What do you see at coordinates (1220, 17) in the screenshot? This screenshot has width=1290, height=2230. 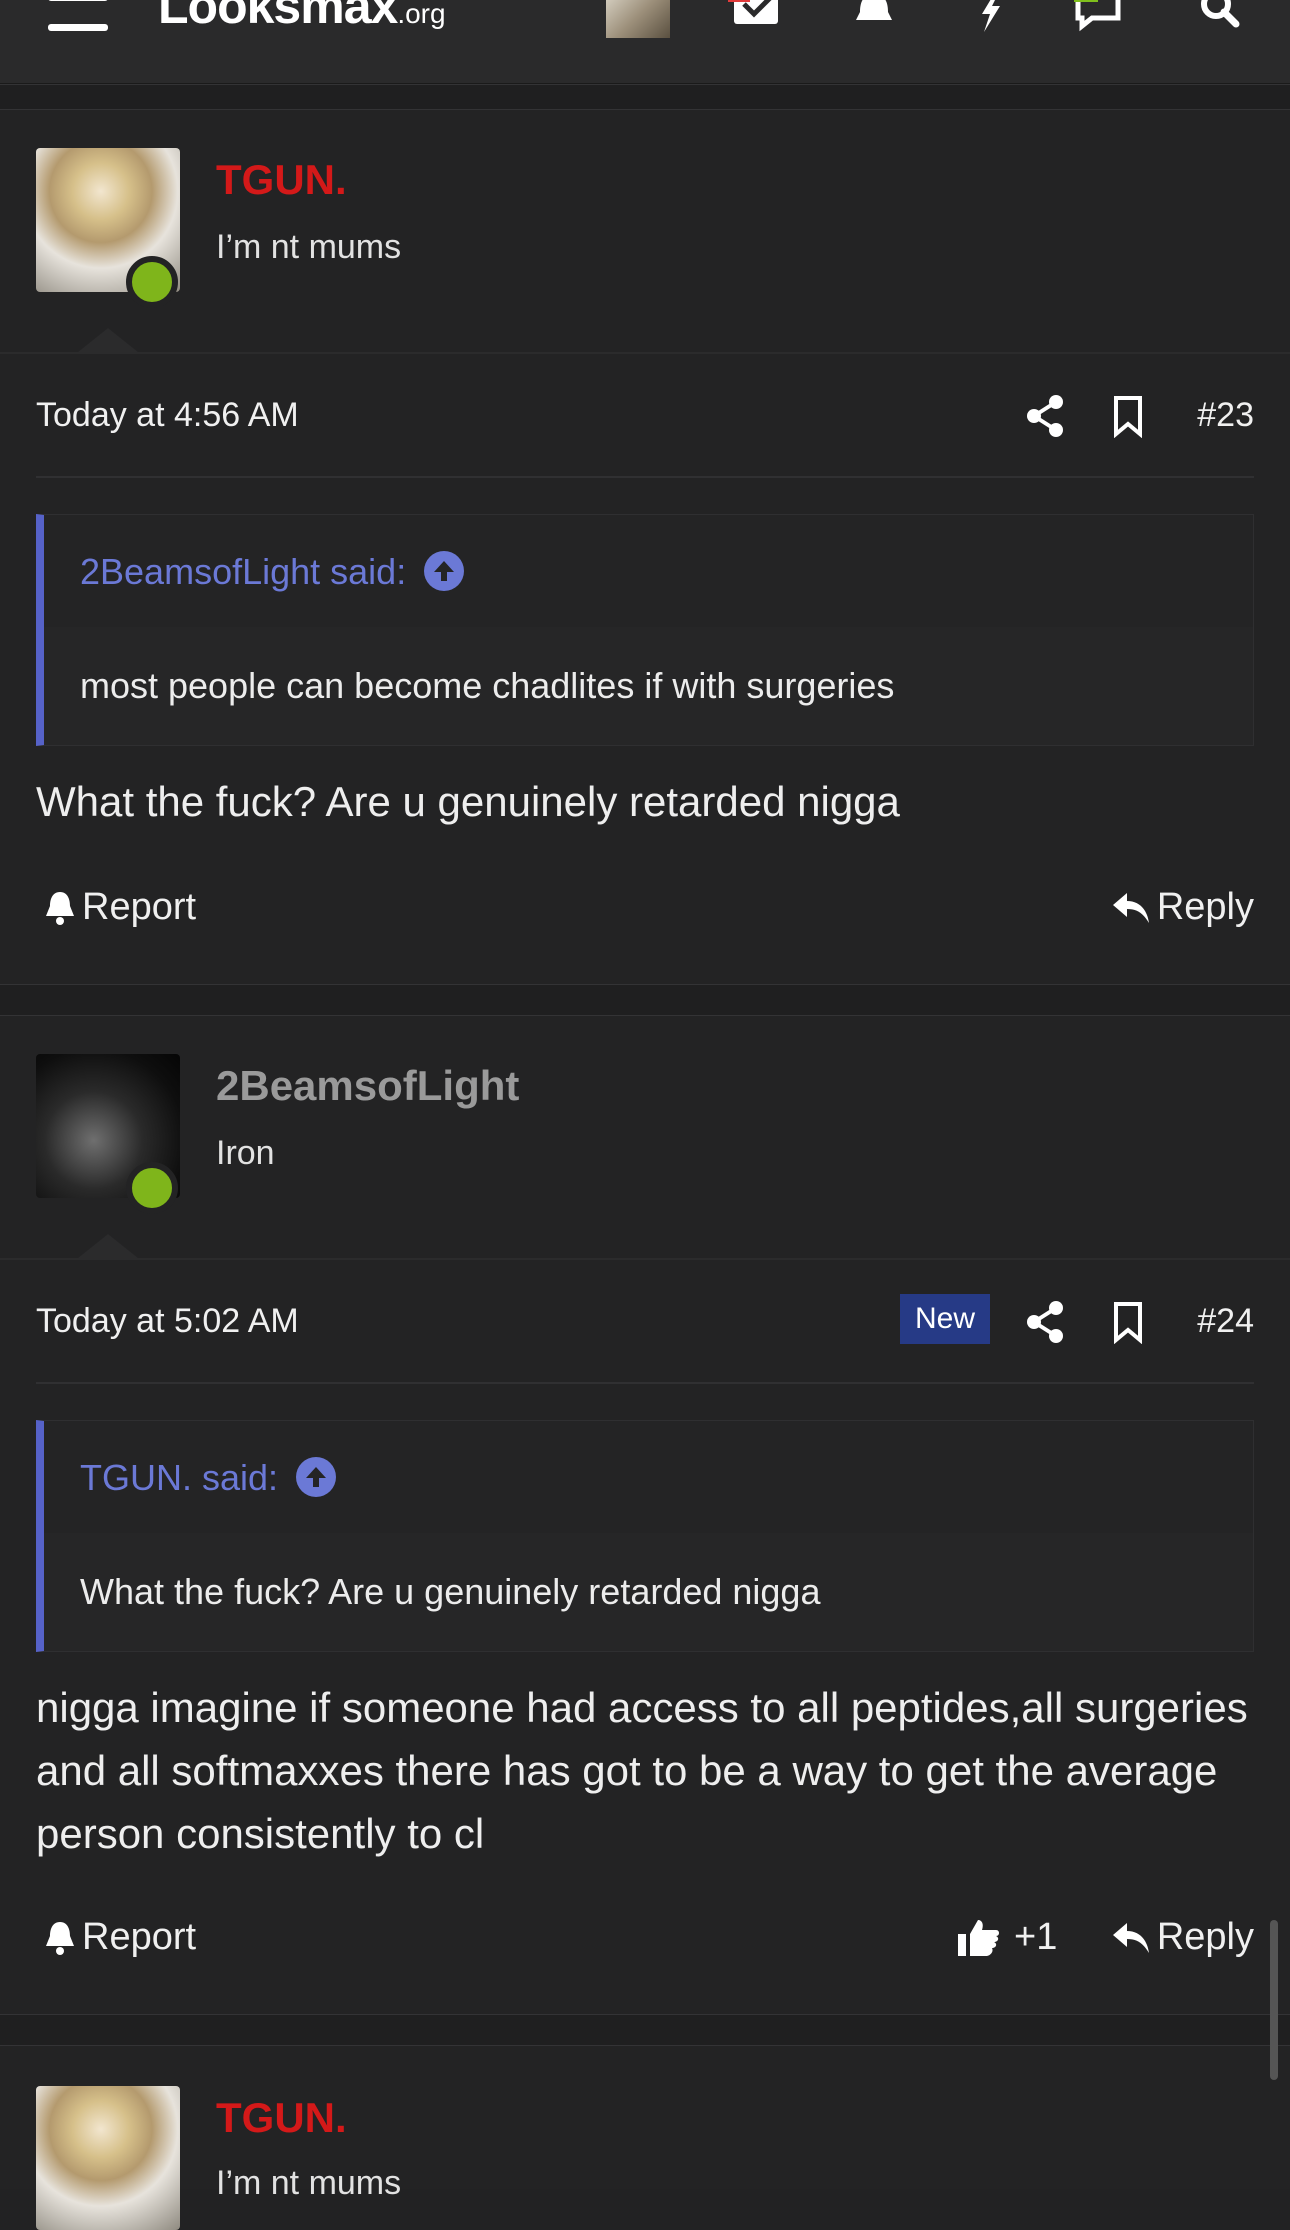 I see `search-icon` at bounding box center [1220, 17].